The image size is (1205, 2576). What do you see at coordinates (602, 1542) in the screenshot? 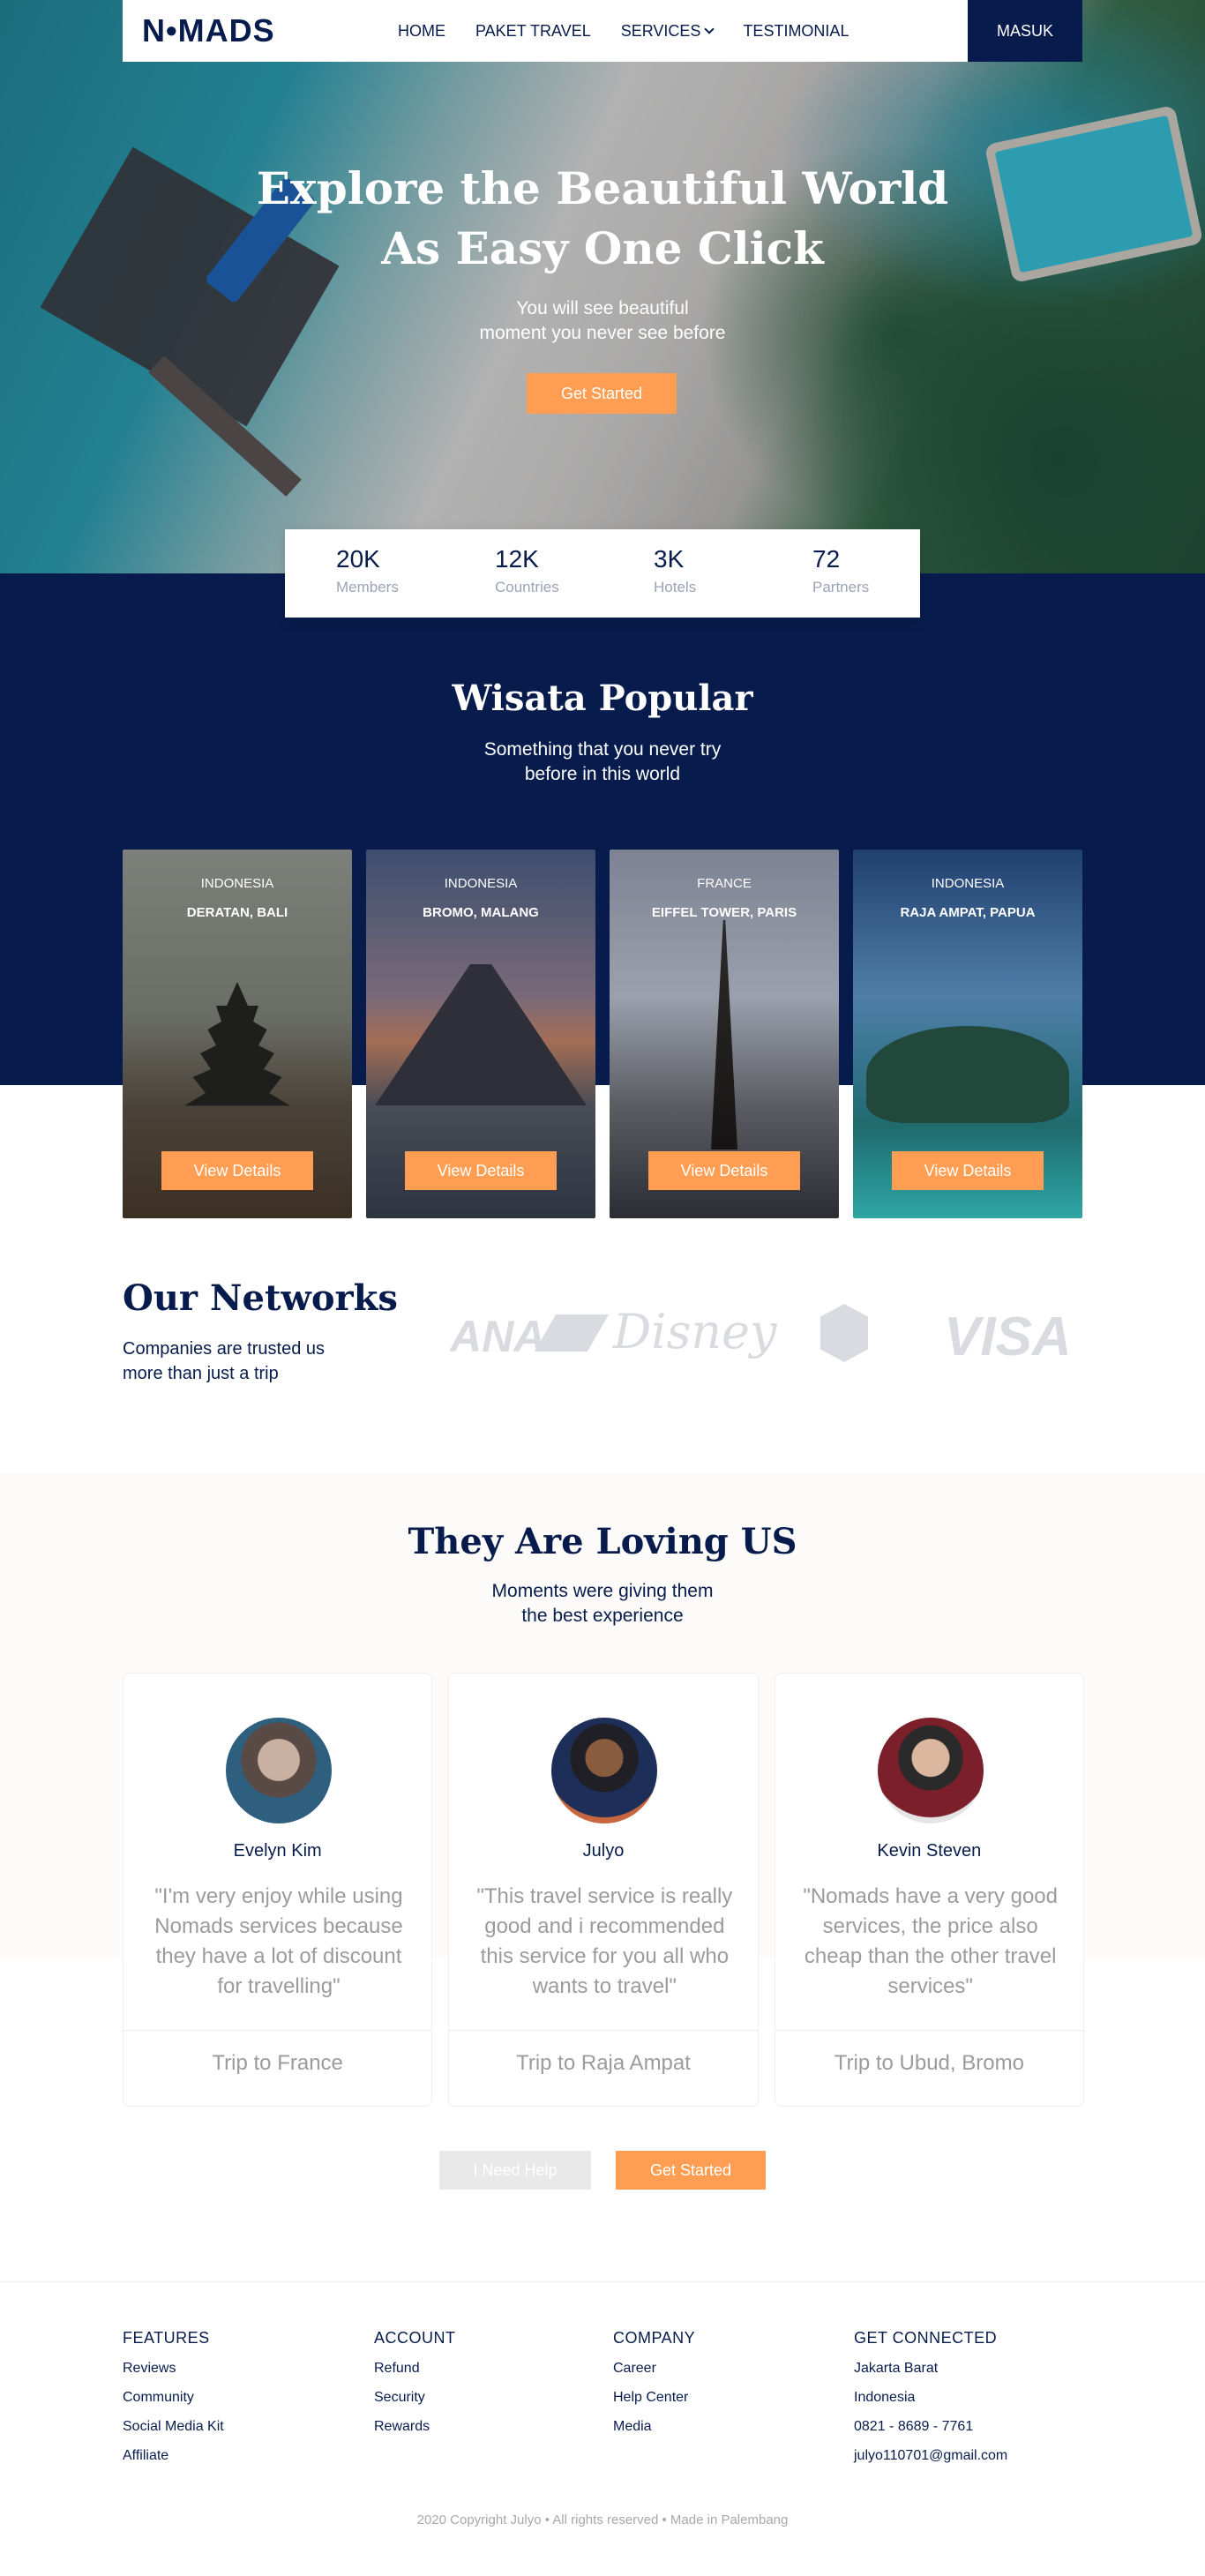
I see `testimonials-title: They Are Loving US` at bounding box center [602, 1542].